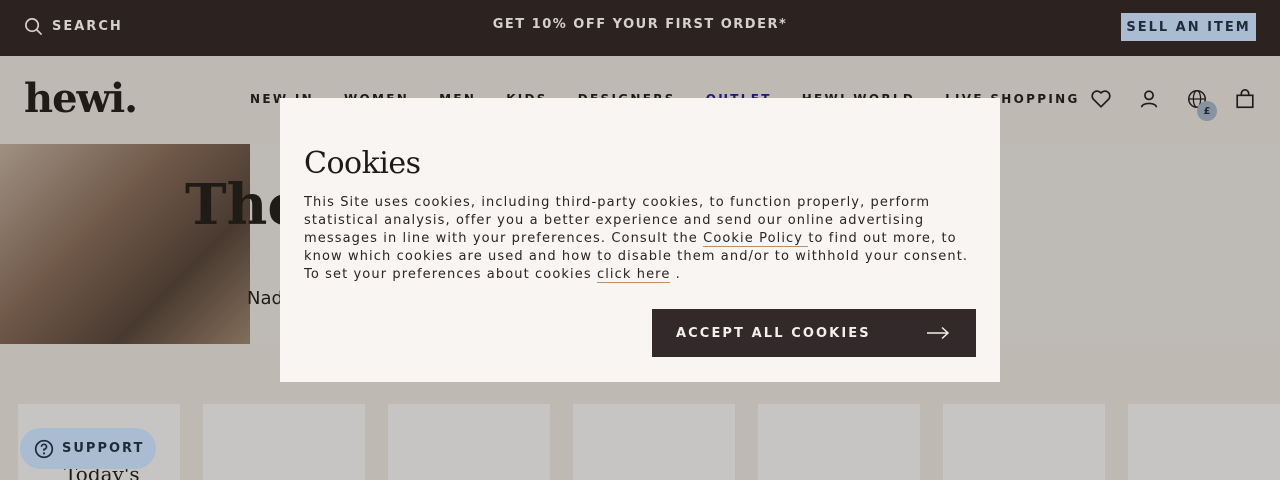  I want to click on help-icon, so click(44, 448).